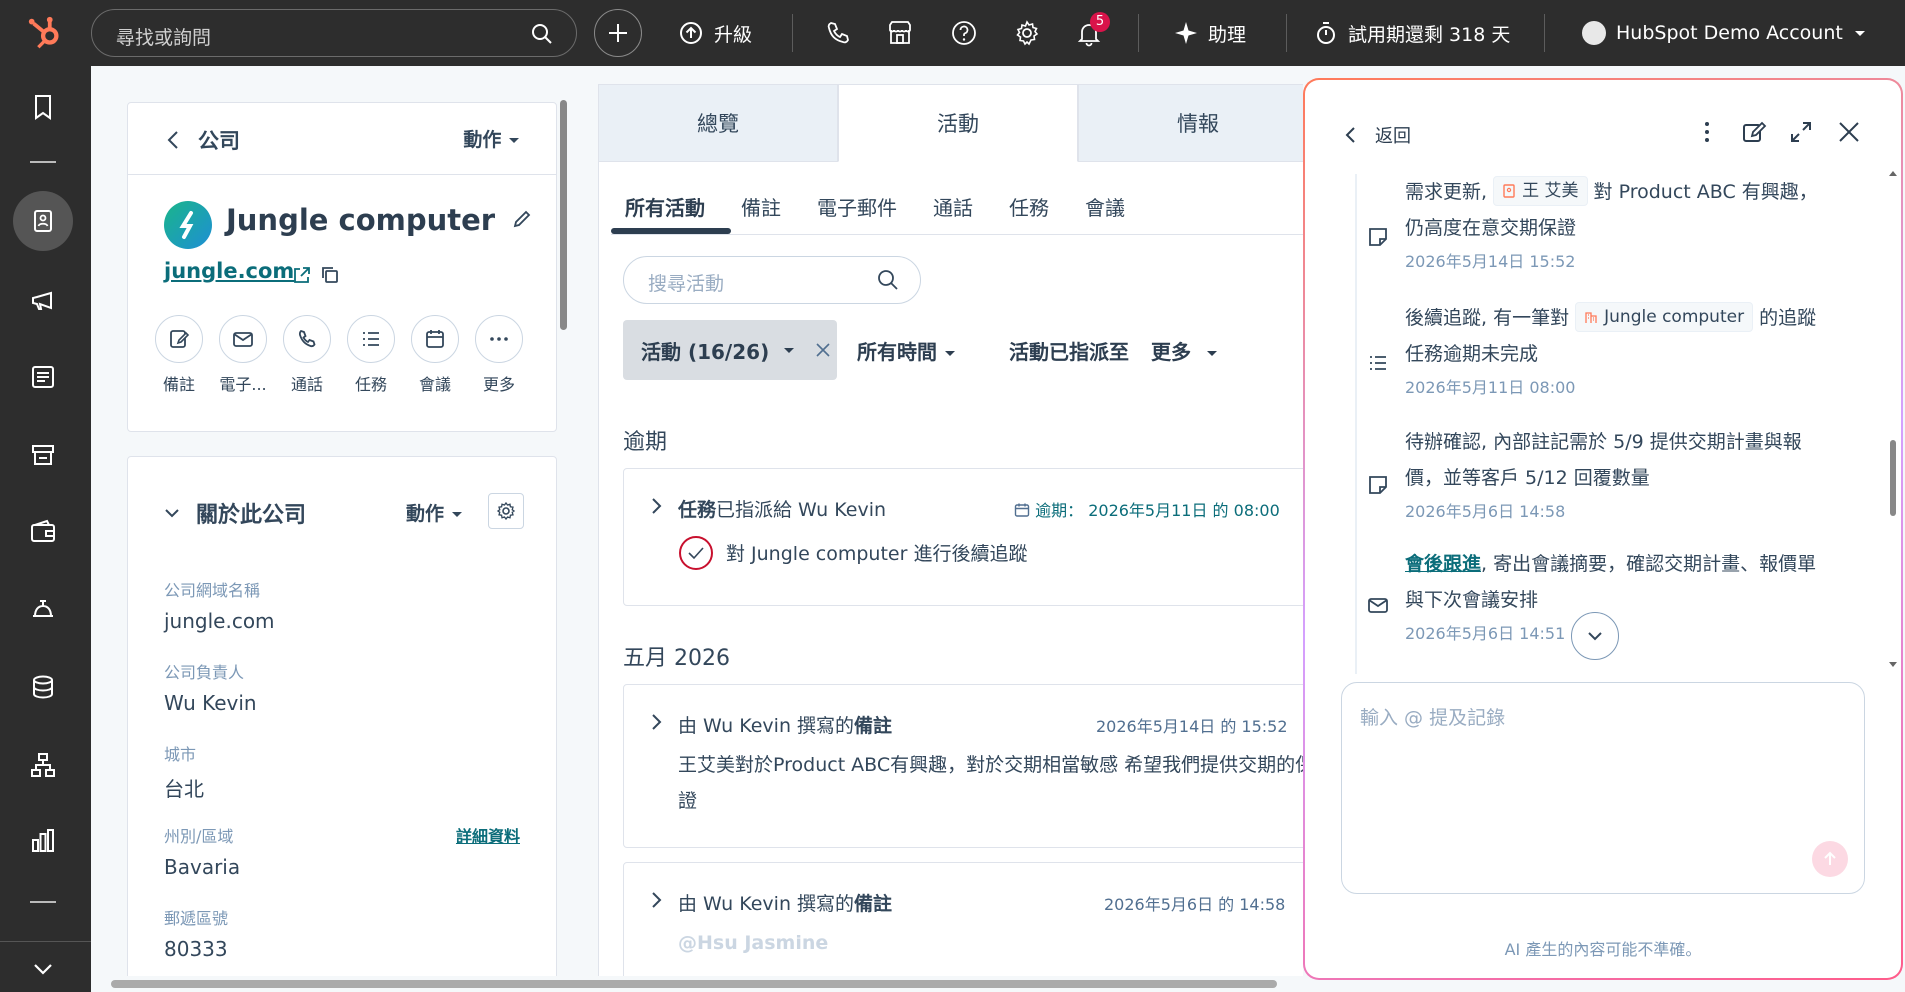  Describe the element at coordinates (488, 835) in the screenshot. I see `details-link: 詳細資料` at that location.